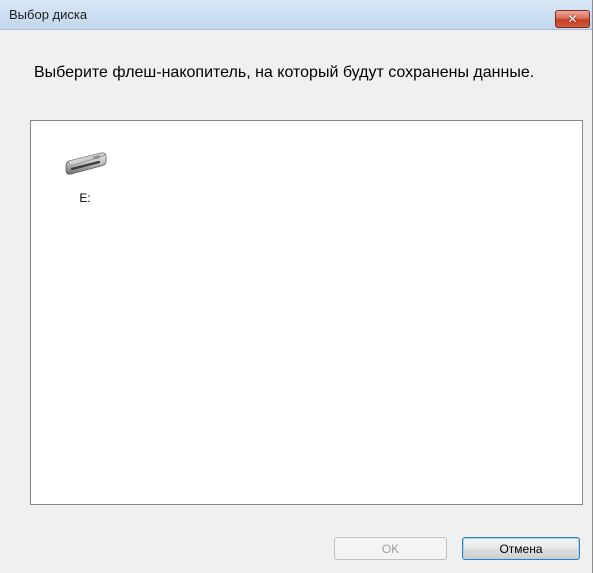 This screenshot has width=593, height=573. Describe the element at coordinates (86, 163) in the screenshot. I see `usb-flash-drive-icon` at that location.